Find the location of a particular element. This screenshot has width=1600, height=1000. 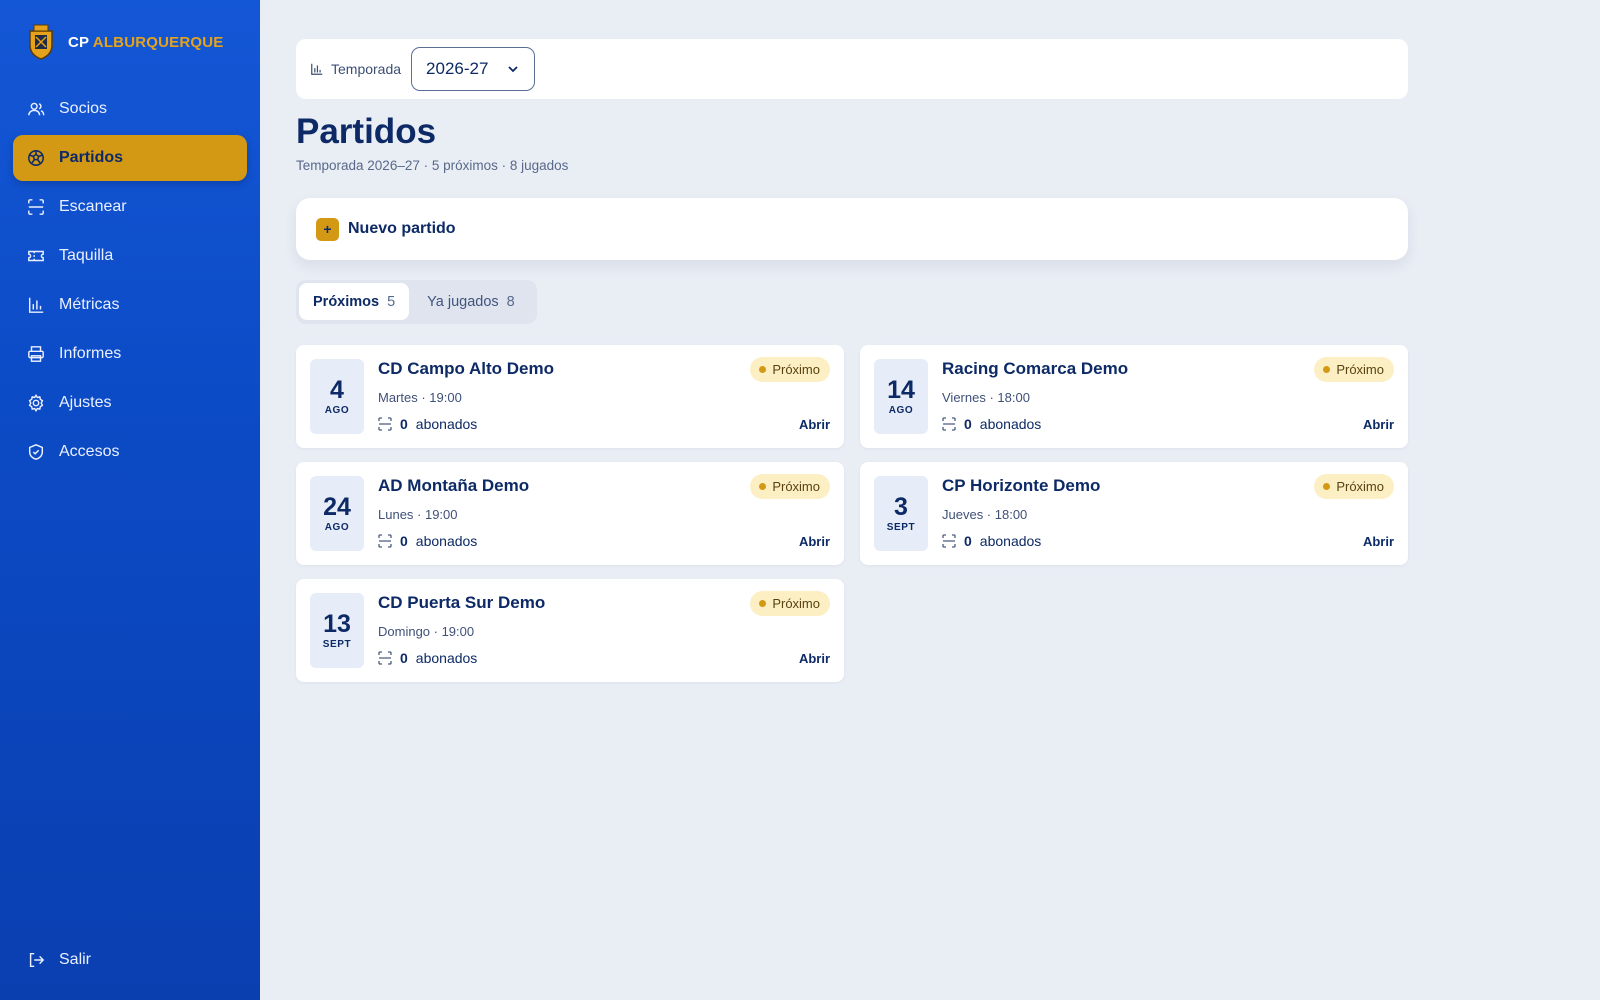

match-tabs: Próximos 5 Ya jugados 8 is located at coordinates (416, 302).